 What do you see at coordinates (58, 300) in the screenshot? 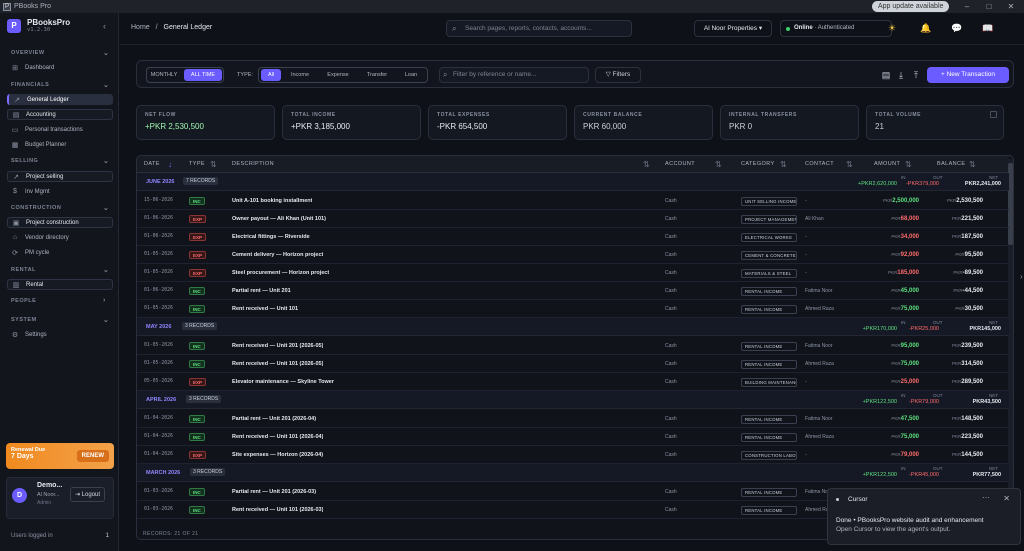
I see `section-people: PEOPLE ›` at bounding box center [58, 300].